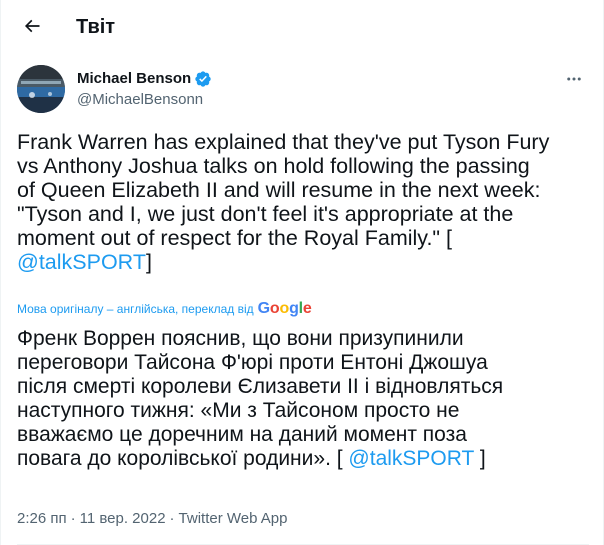  I want to click on verified-badge-icon, so click(203, 79).